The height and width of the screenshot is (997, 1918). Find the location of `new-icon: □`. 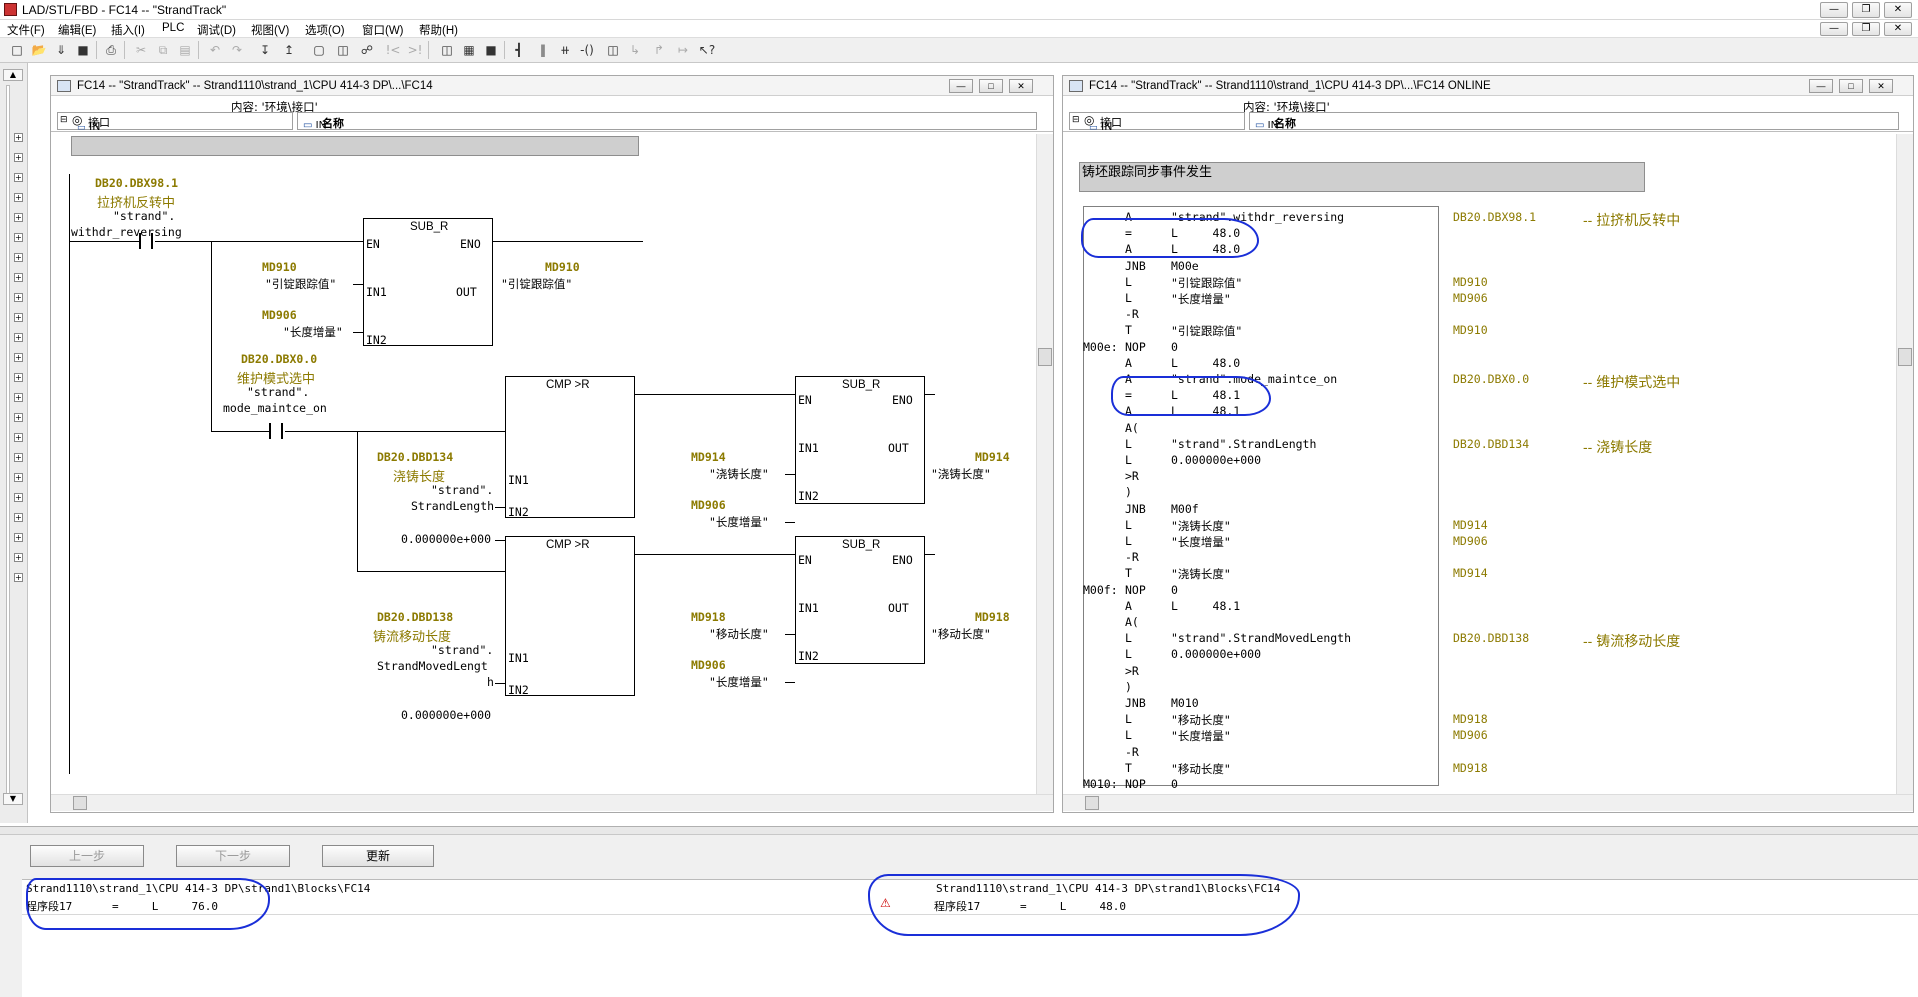

new-icon: □ is located at coordinates (17, 50).